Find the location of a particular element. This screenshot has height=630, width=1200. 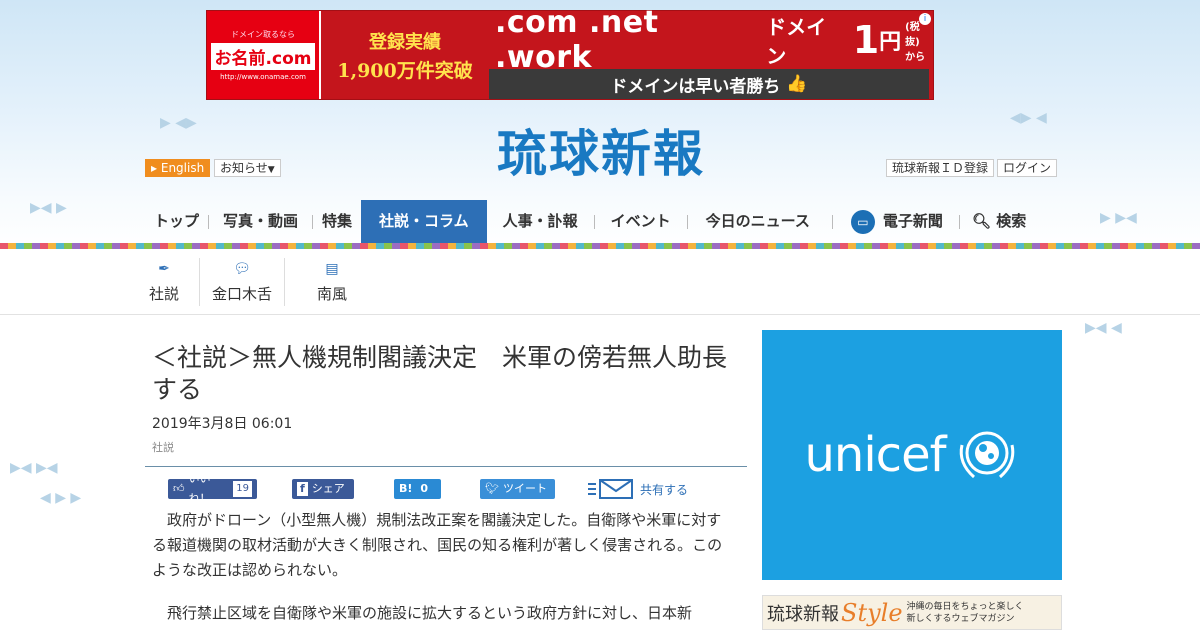

nav-search: 🔍︎ 検索 is located at coordinates (999, 221).